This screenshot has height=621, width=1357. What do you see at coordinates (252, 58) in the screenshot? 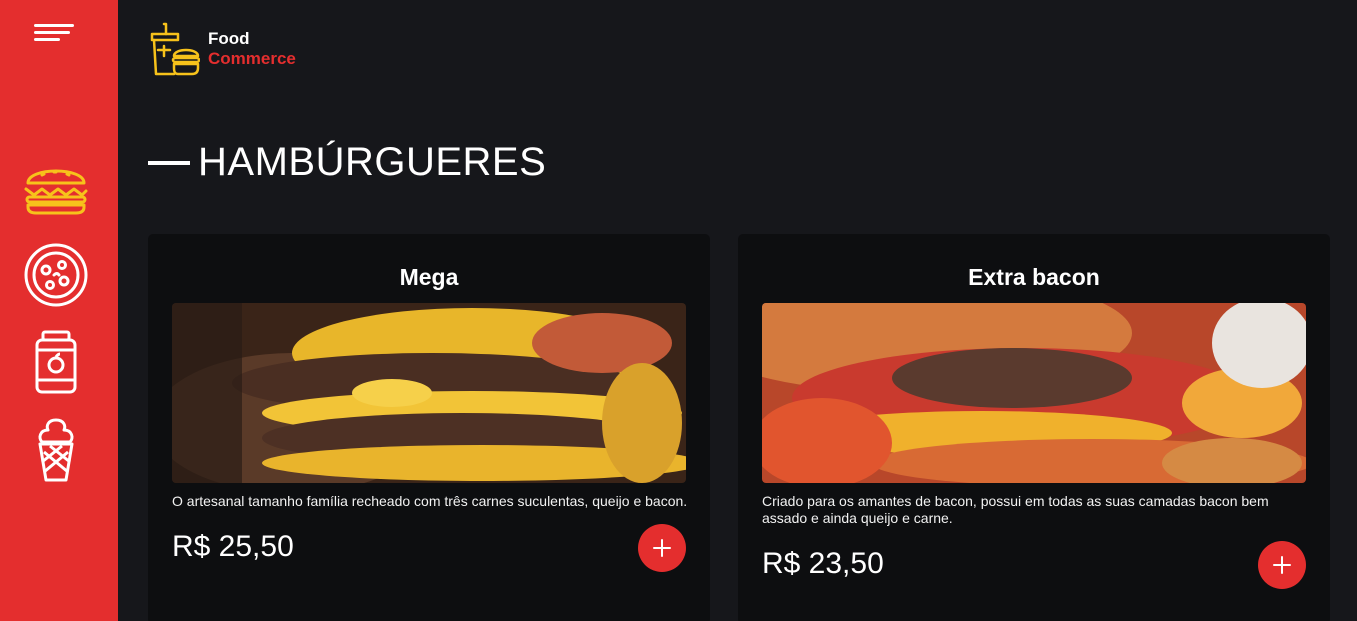
I see `brand-line2: Commerce` at bounding box center [252, 58].